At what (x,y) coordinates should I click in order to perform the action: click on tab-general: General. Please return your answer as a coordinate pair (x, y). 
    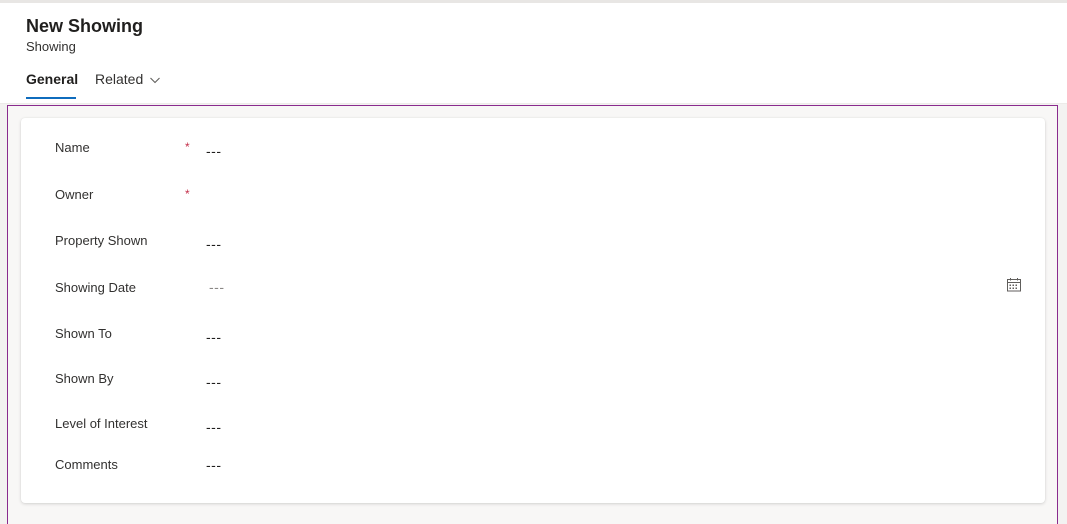
    Looking at the image, I should click on (52, 79).